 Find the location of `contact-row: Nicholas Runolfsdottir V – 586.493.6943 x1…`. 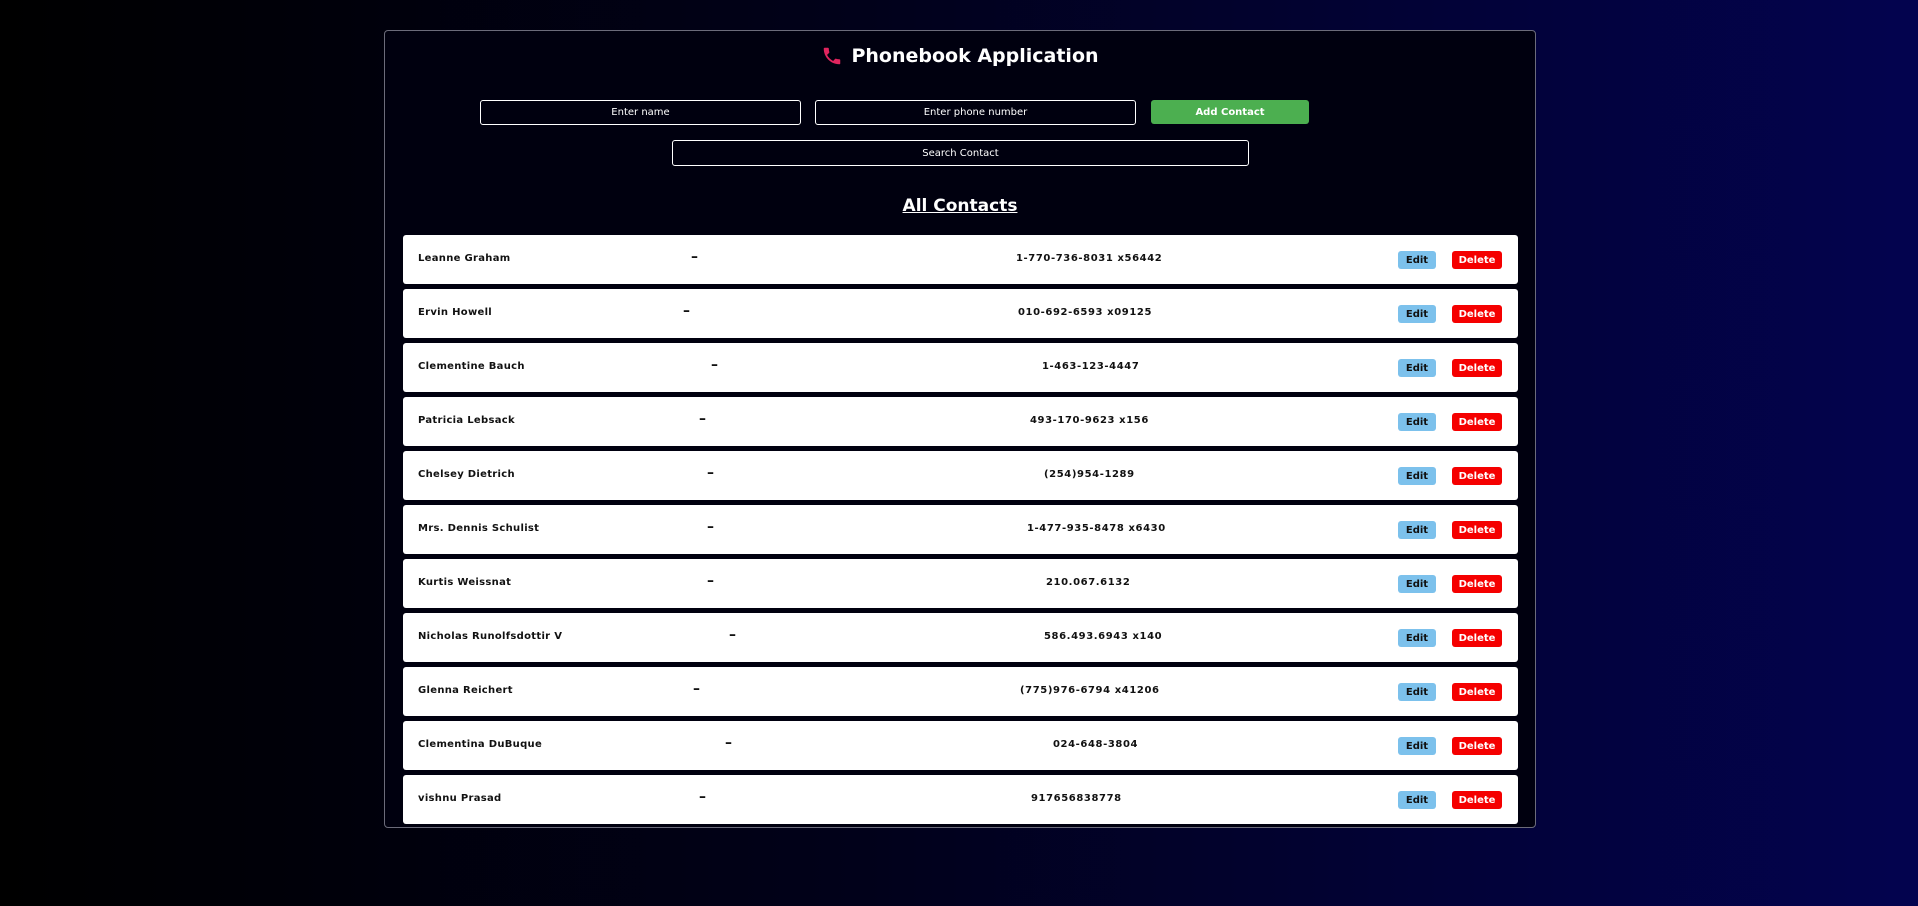

contact-row: Nicholas Runolfsdottir V – 586.493.6943 x1… is located at coordinates (960, 637).